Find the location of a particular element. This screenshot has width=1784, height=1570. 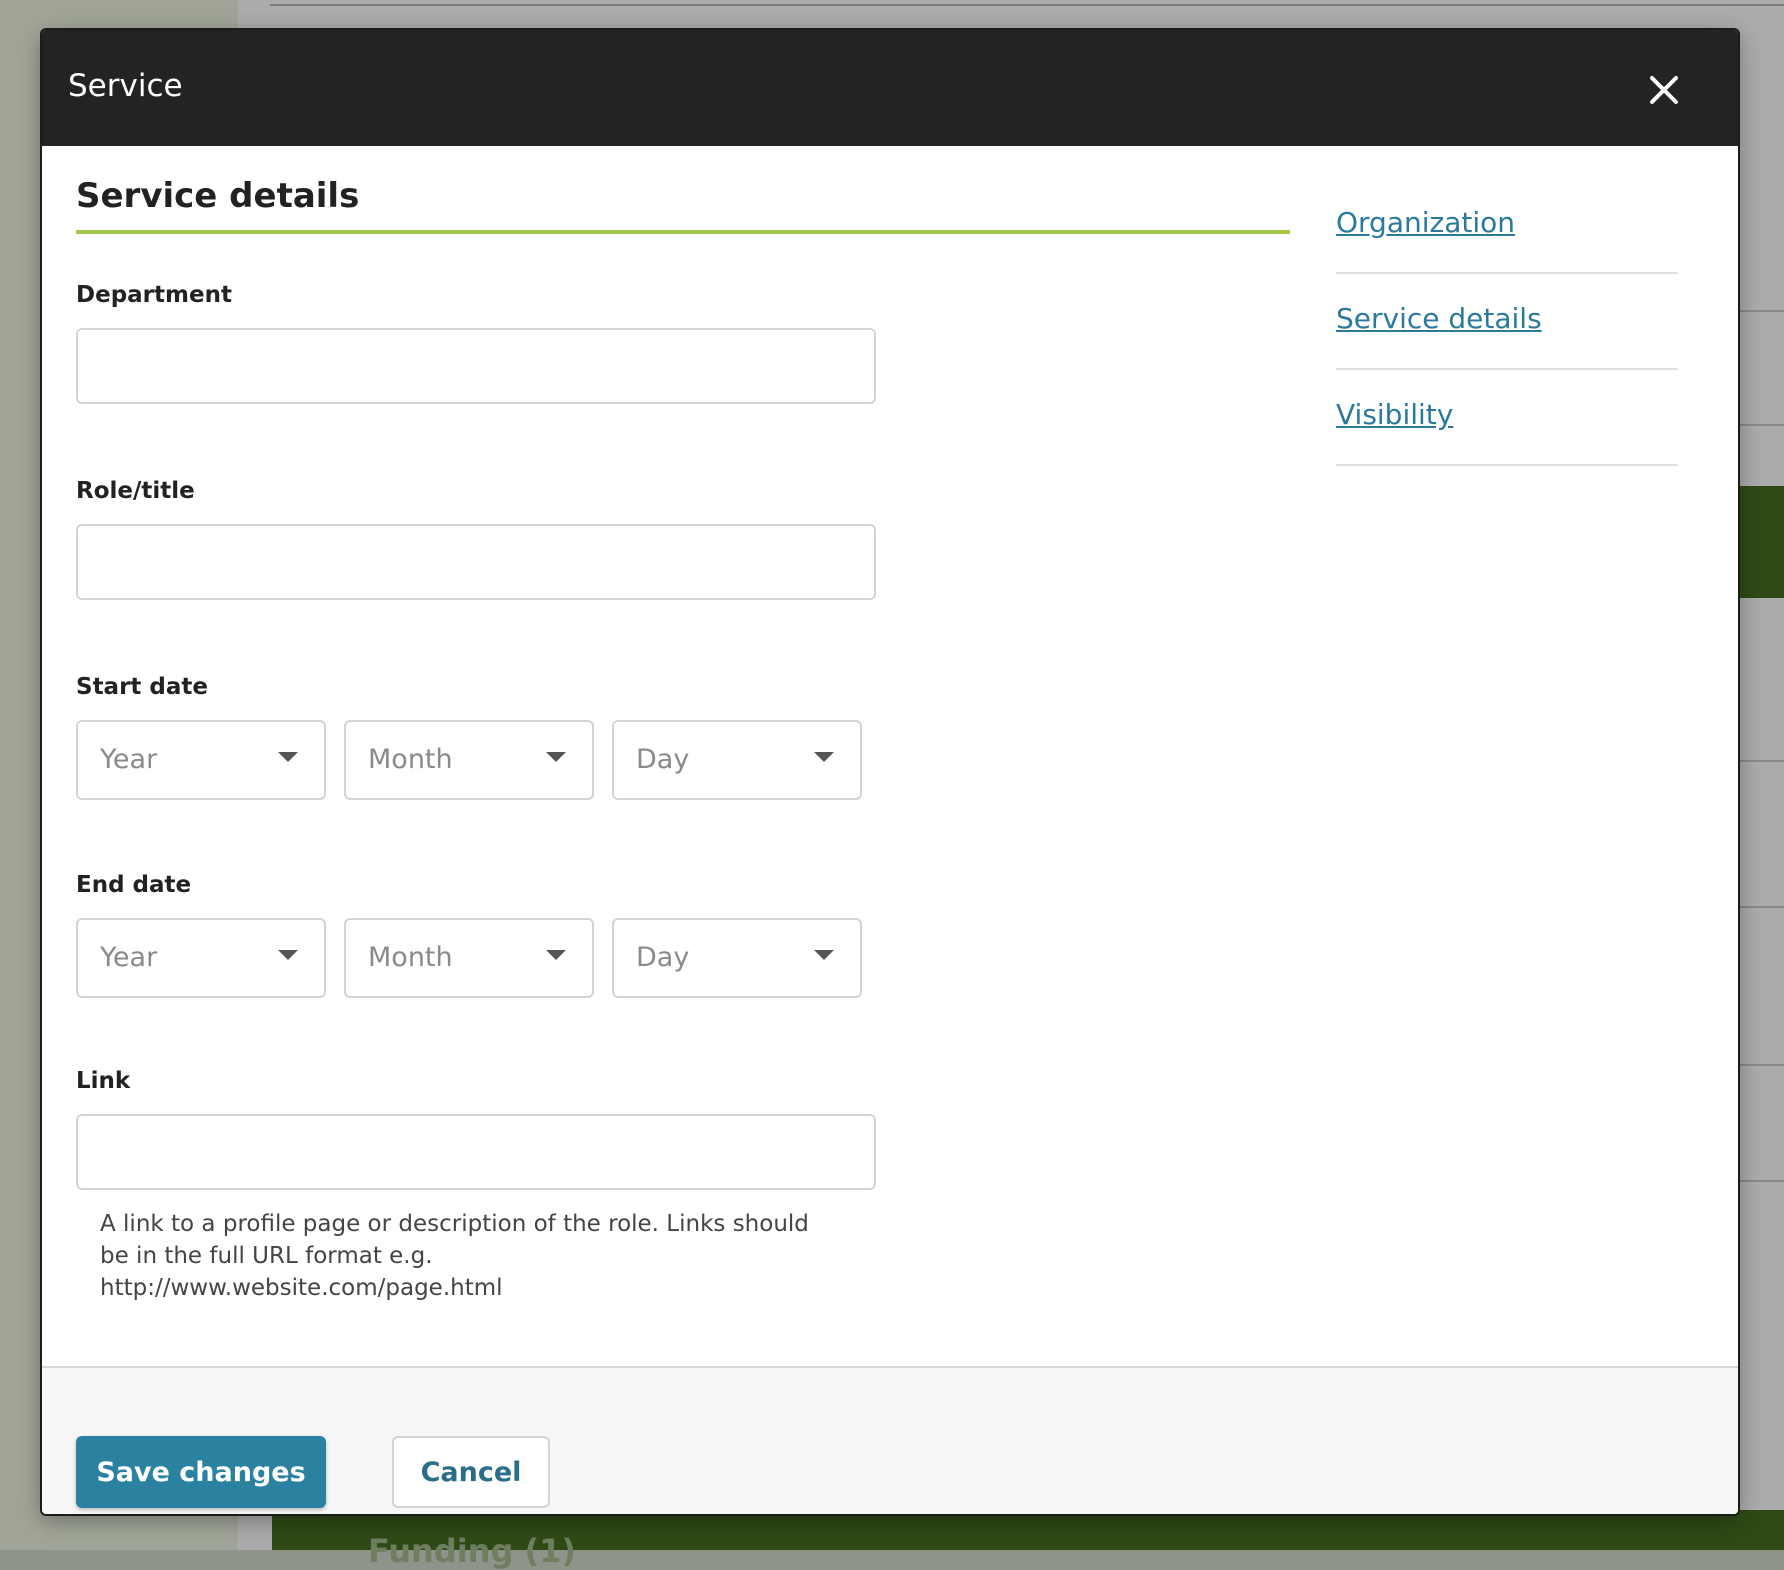

end-month-select: Month is located at coordinates (469, 958).